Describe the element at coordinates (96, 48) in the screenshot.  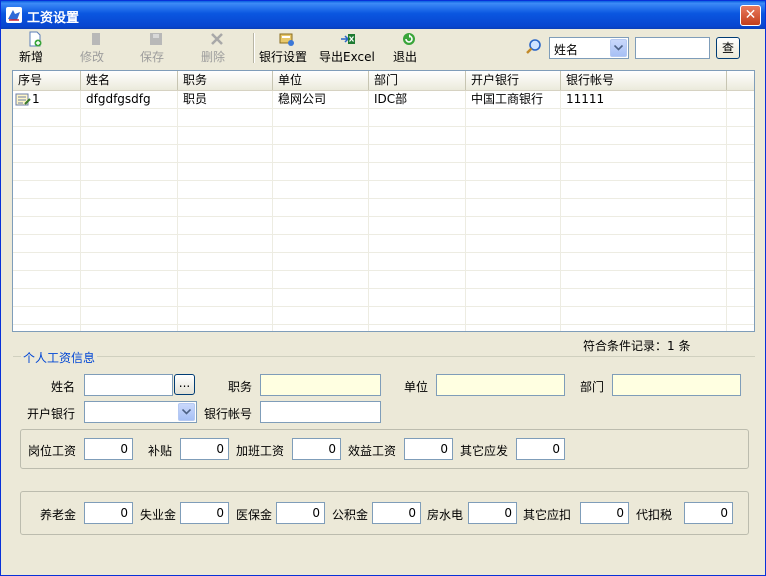
I see `edit-button: 修改` at that location.